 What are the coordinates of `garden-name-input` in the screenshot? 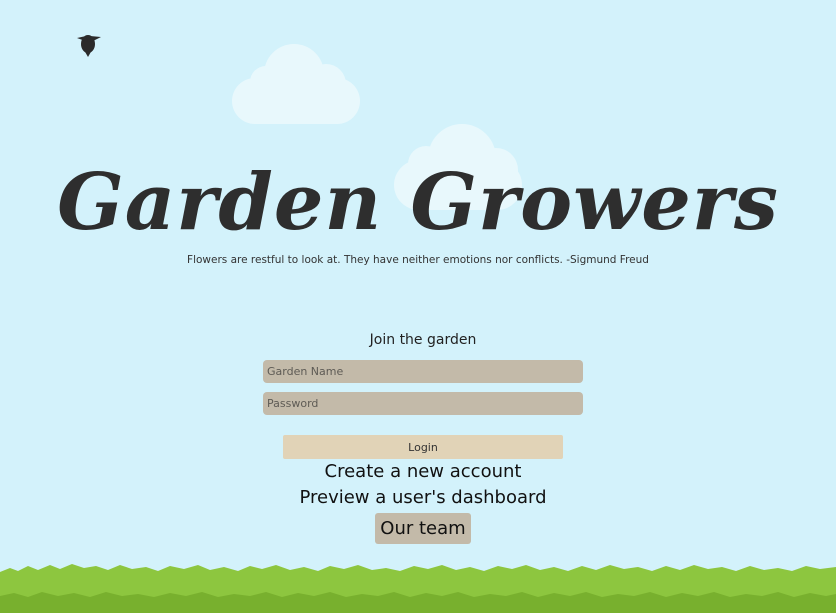 It's located at (423, 371).